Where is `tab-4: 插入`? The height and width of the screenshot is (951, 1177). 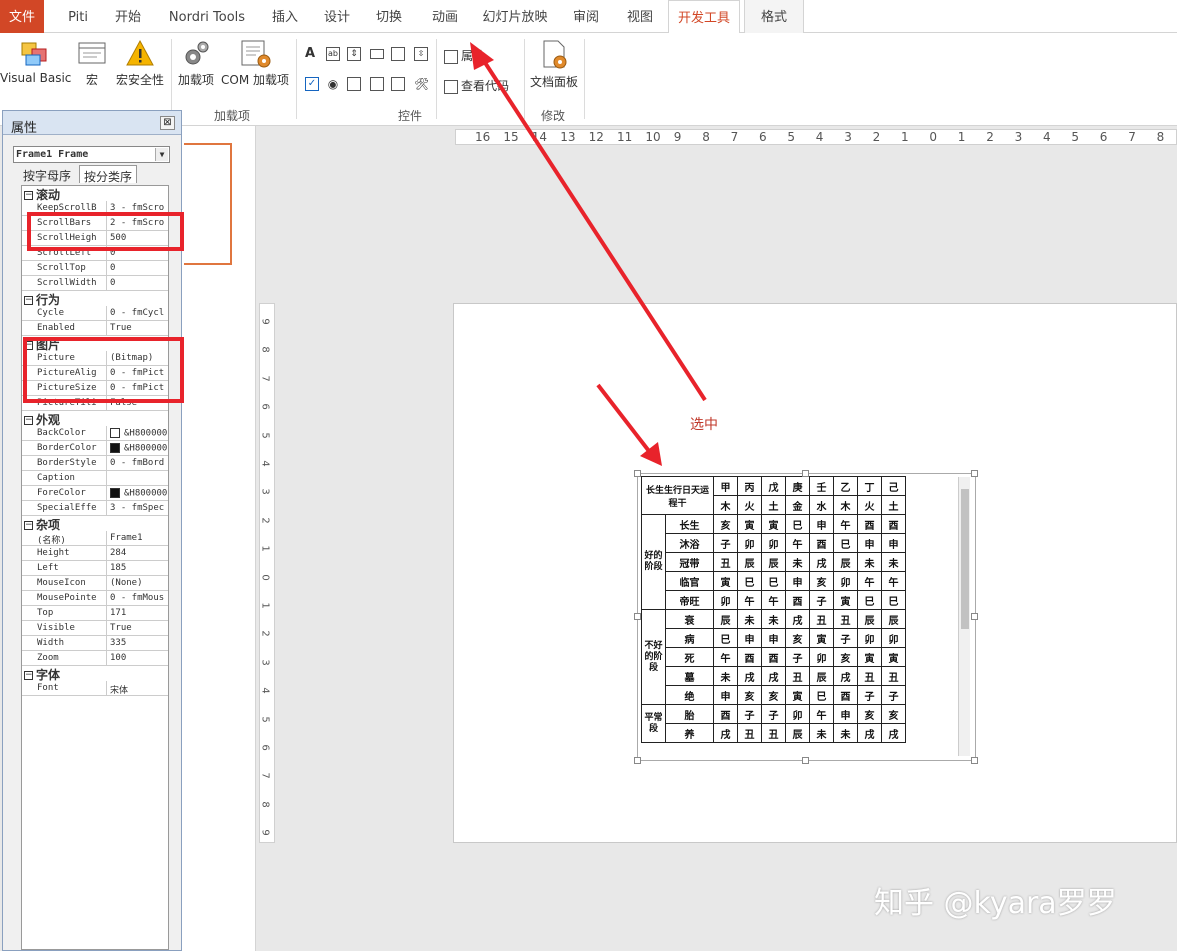
tab-4: 插入 is located at coordinates (285, 16).